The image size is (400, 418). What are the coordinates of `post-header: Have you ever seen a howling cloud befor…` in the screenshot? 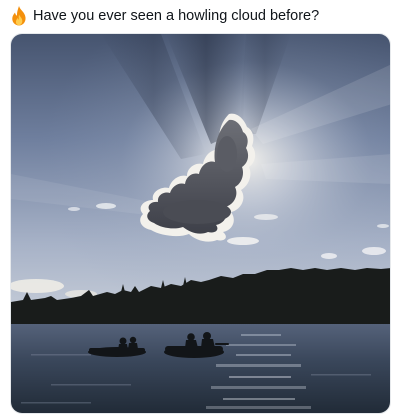 It's located at (164, 16).